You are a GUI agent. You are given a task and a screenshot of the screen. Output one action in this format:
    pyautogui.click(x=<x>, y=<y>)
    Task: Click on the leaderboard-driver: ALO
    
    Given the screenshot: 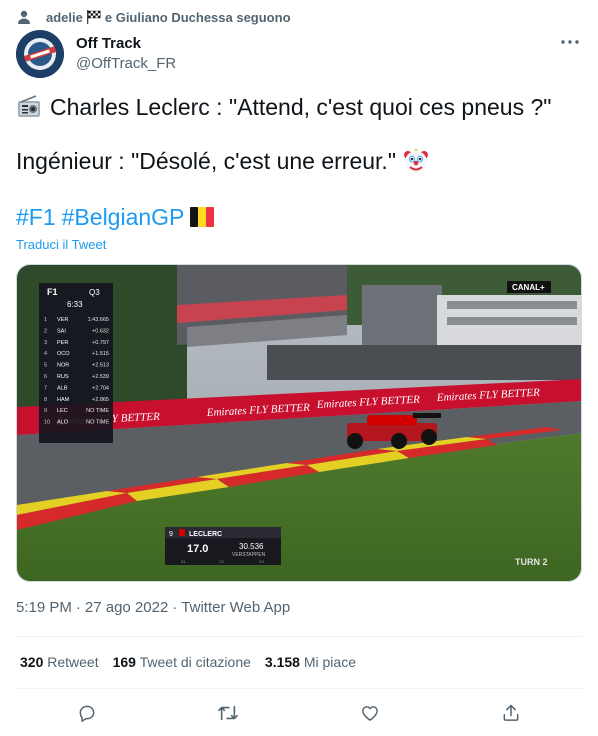 What is the action you would take?
    pyautogui.click(x=63, y=423)
    